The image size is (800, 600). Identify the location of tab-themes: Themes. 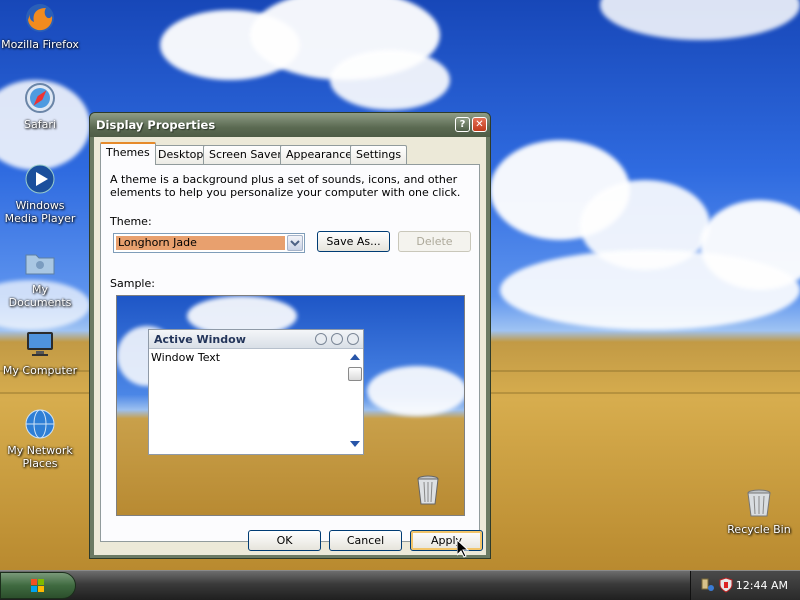
(128, 153).